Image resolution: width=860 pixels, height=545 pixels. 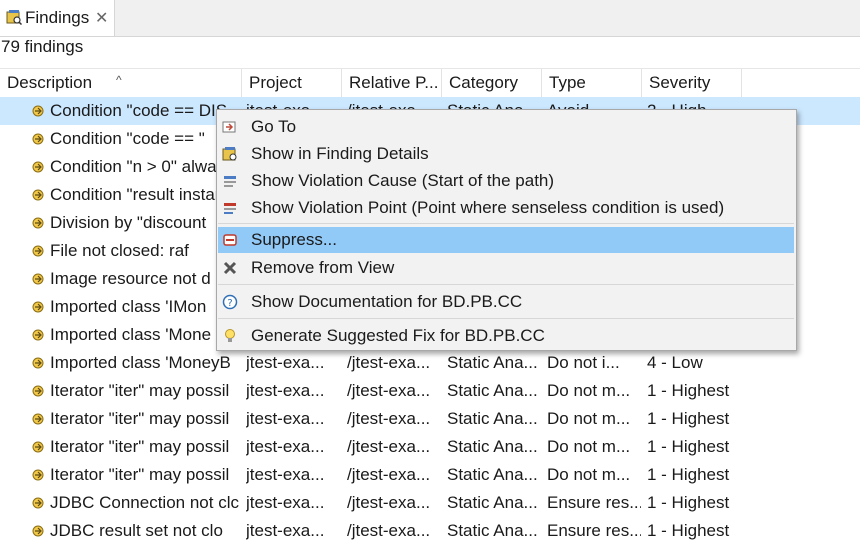 I want to click on menu-item-show-in-finding-details: Show in Finding Details, so click(x=506, y=154).